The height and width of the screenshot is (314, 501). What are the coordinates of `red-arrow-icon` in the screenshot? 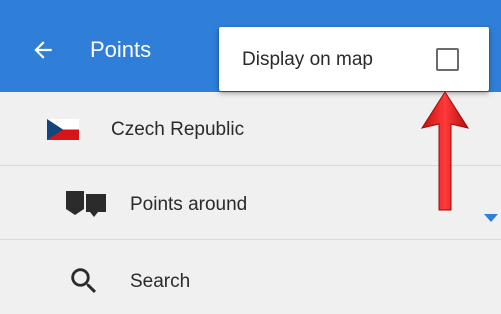 It's located at (445, 151).